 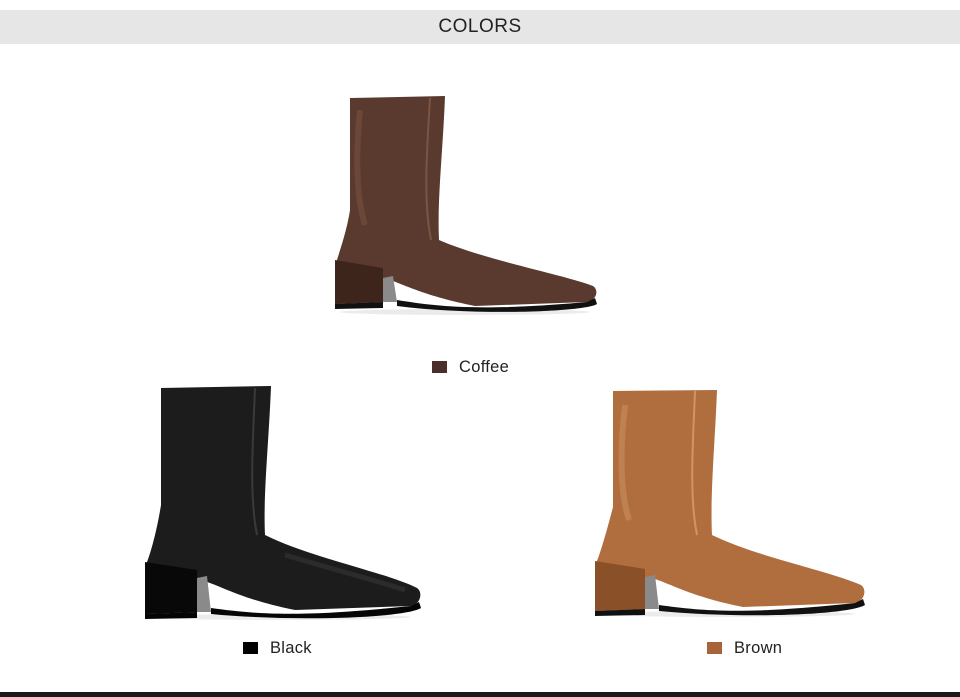 I want to click on footer-divider, so click(x=480, y=694).